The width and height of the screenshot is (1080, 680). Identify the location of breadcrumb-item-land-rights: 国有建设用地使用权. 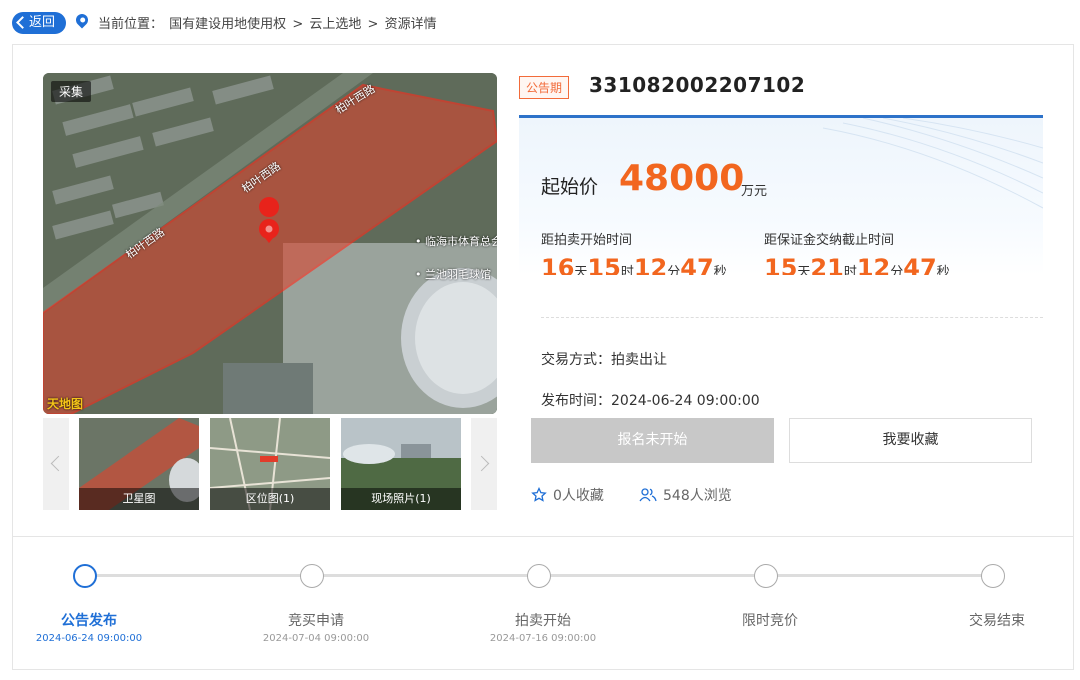
(227, 24).